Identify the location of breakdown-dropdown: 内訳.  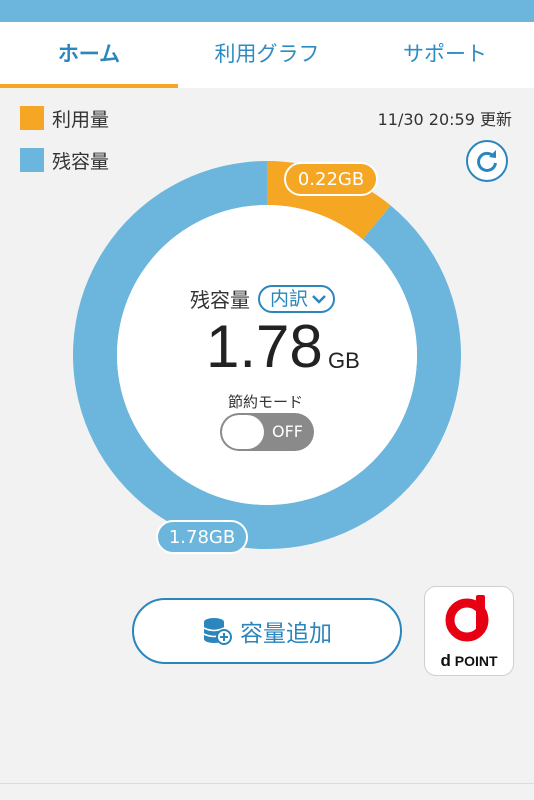
(297, 298).